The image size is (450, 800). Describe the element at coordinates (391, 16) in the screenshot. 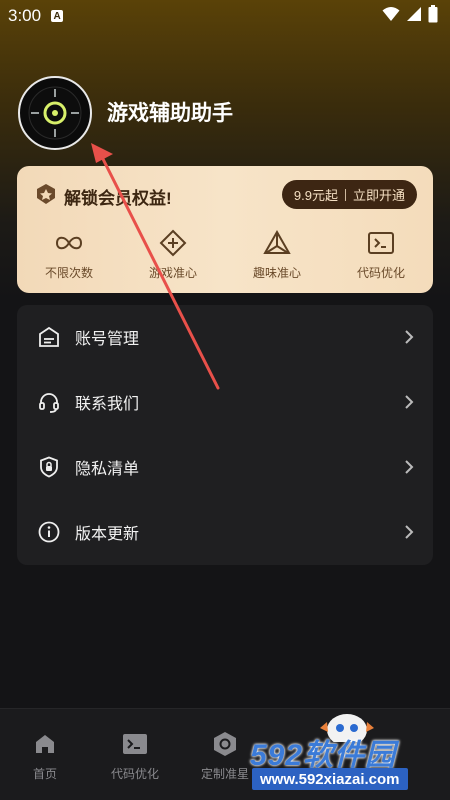

I see `wifi-icon` at that location.